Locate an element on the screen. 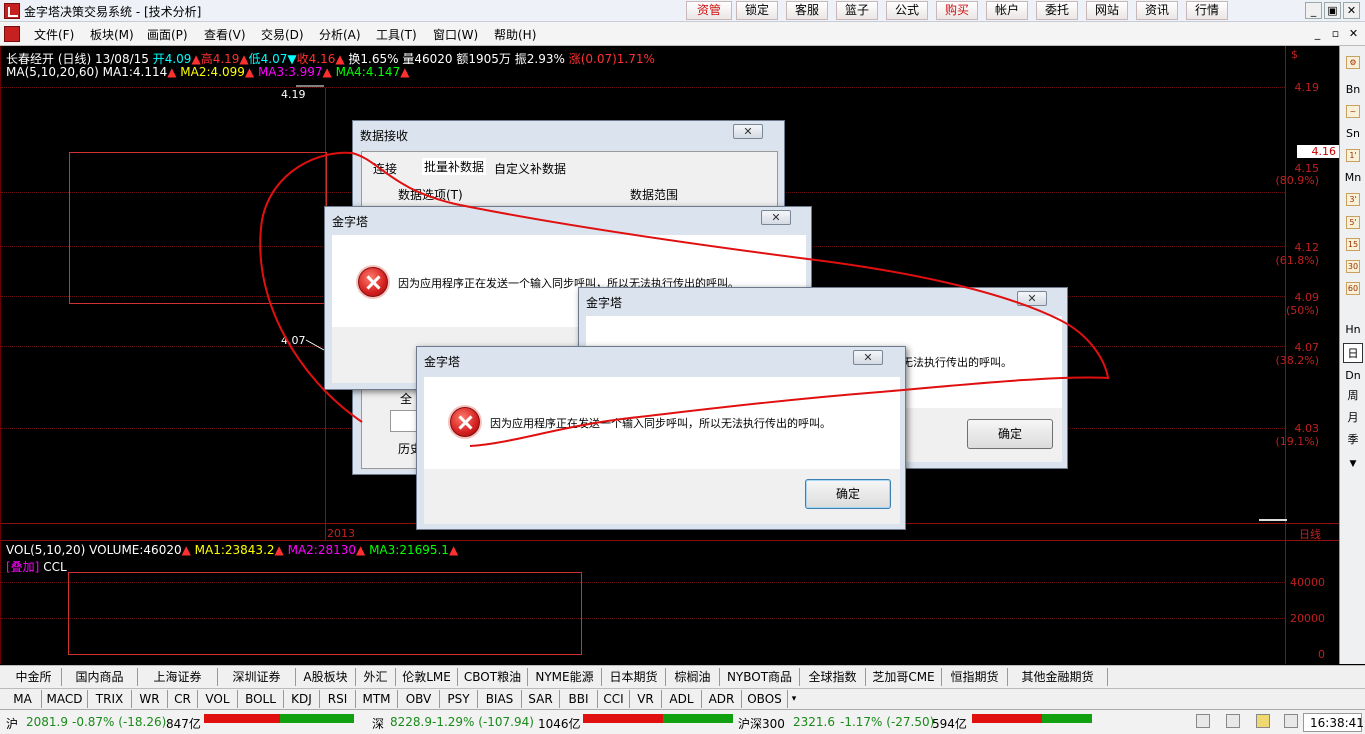 The height and width of the screenshot is (734, 1365). minute-60-icon: 60 is located at coordinates (1353, 288).